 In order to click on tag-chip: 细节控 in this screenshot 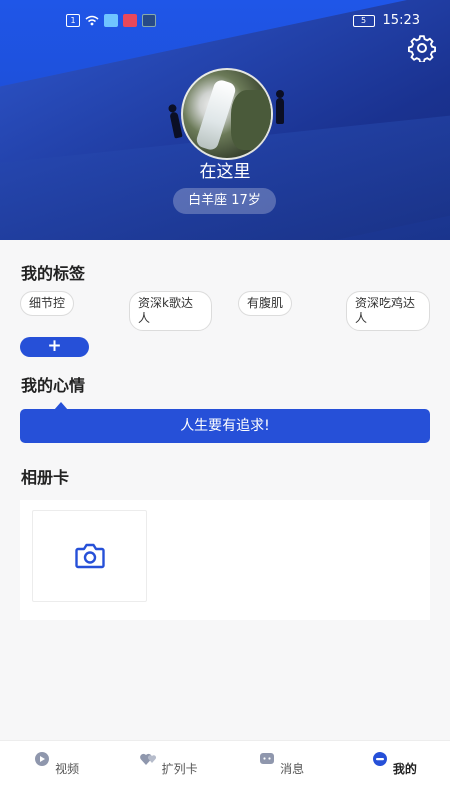, I will do `click(47, 303)`.